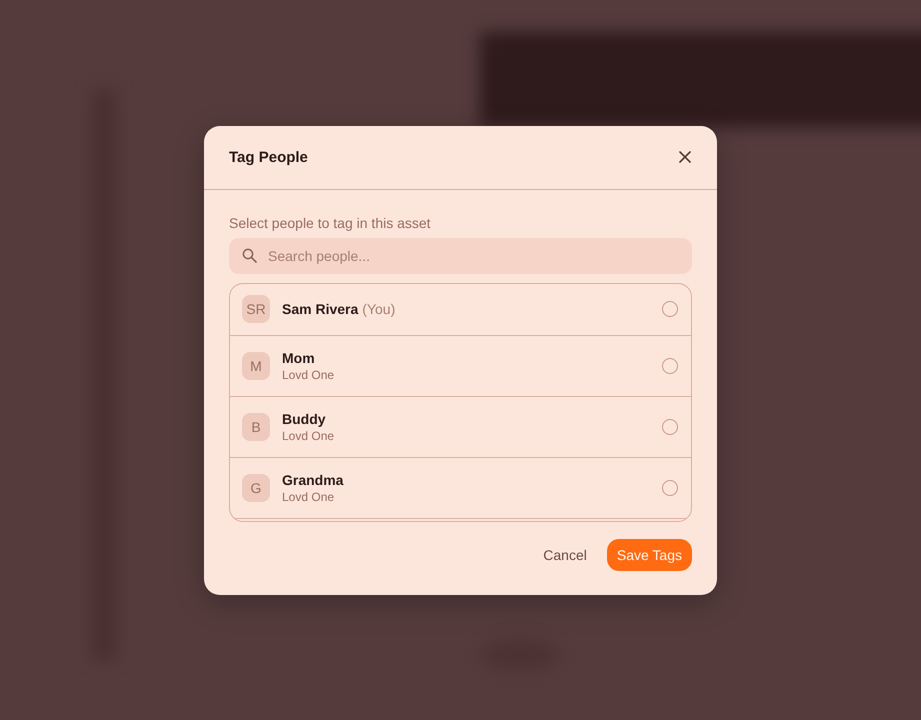 The image size is (921, 720). What do you see at coordinates (304, 418) in the screenshot?
I see `person-name: Buddy` at bounding box center [304, 418].